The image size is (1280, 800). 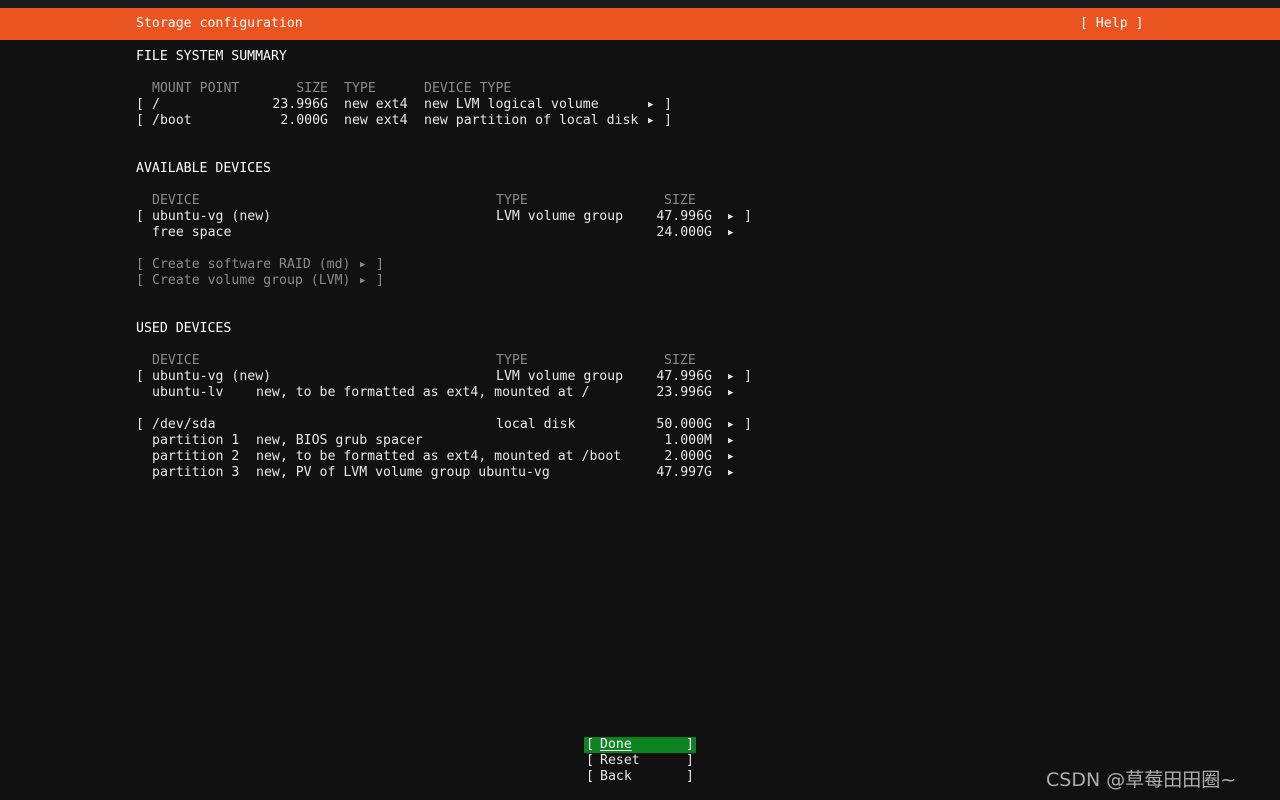 I want to click on col-mount-point: MOUNT POINT, so click(x=196, y=88).